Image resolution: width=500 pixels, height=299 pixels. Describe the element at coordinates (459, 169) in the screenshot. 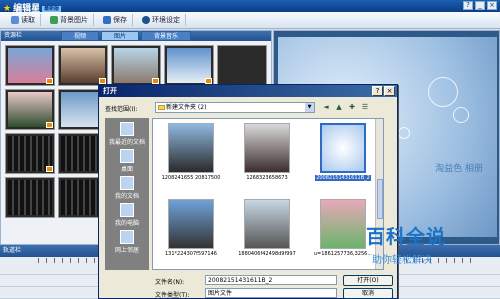

I see `preview-caption: 淘益色 相册` at that location.